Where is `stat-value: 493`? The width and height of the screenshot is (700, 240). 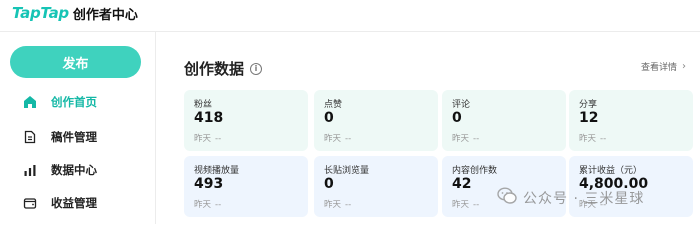
stat-value: 493 is located at coordinates (209, 184).